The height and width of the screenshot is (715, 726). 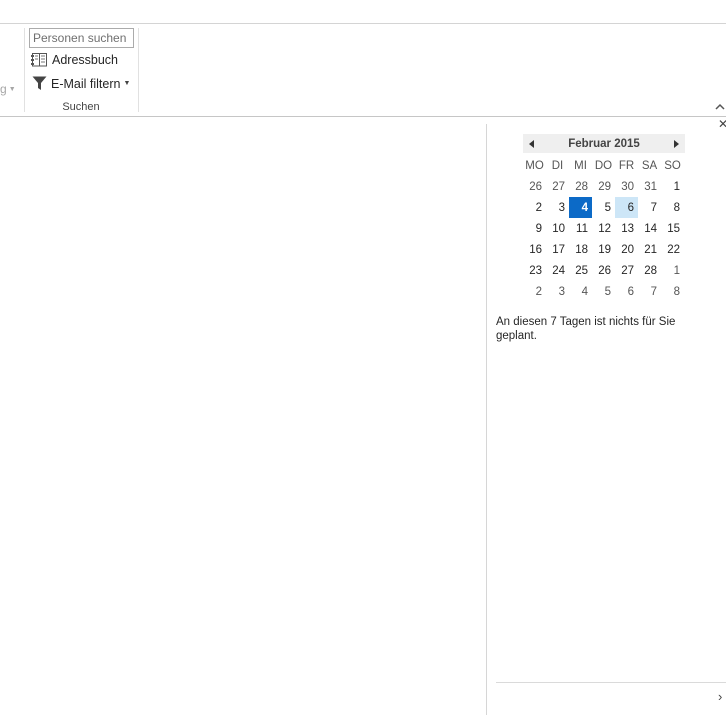 What do you see at coordinates (672, 228) in the screenshot?
I see `calendar-day: 15` at bounding box center [672, 228].